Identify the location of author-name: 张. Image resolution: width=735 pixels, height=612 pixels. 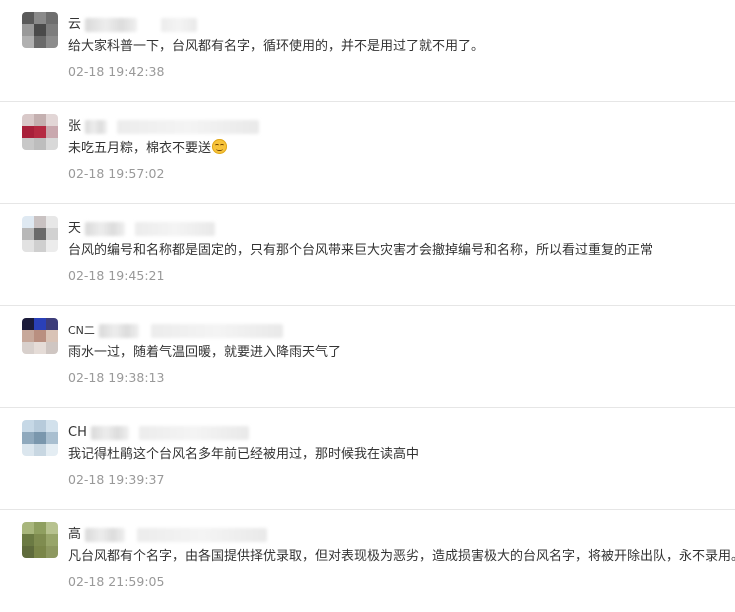
(74, 127).